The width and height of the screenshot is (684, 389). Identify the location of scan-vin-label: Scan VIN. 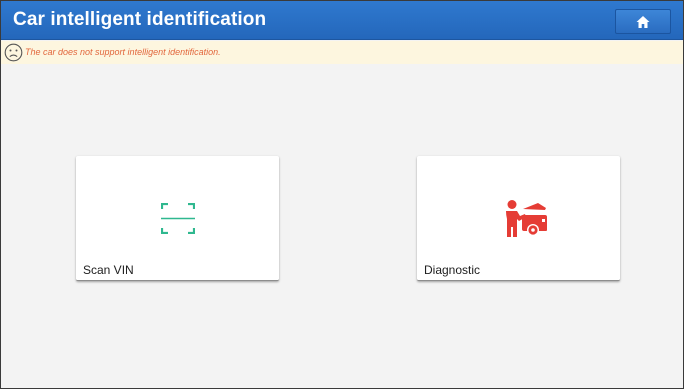
(108, 270).